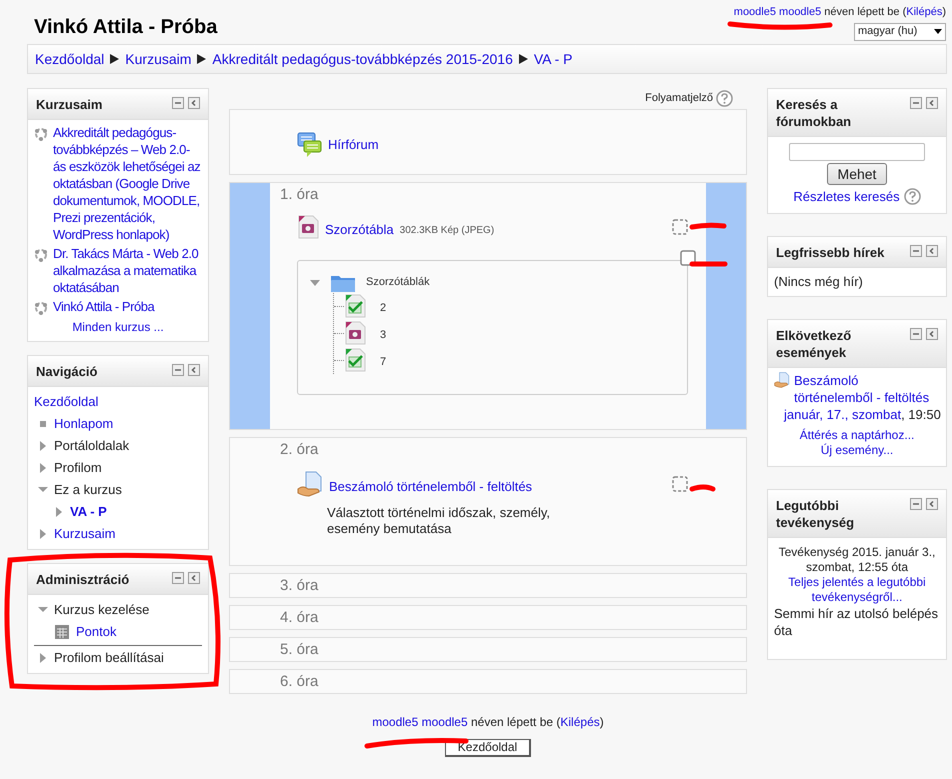  What do you see at coordinates (857, 152) in the screenshot?
I see `search-field` at bounding box center [857, 152].